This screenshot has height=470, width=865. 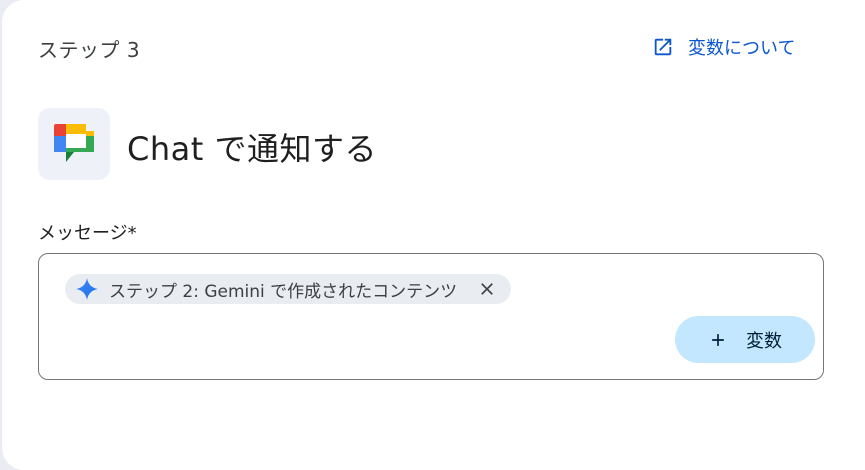 I want to click on variables-help-link: 変数について, so click(x=723, y=47).